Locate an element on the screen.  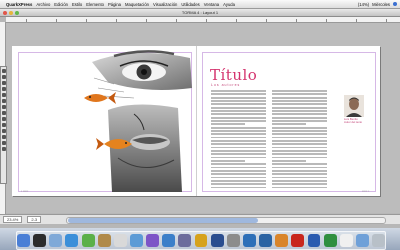
mail-icon is located at coordinates (56, 240).